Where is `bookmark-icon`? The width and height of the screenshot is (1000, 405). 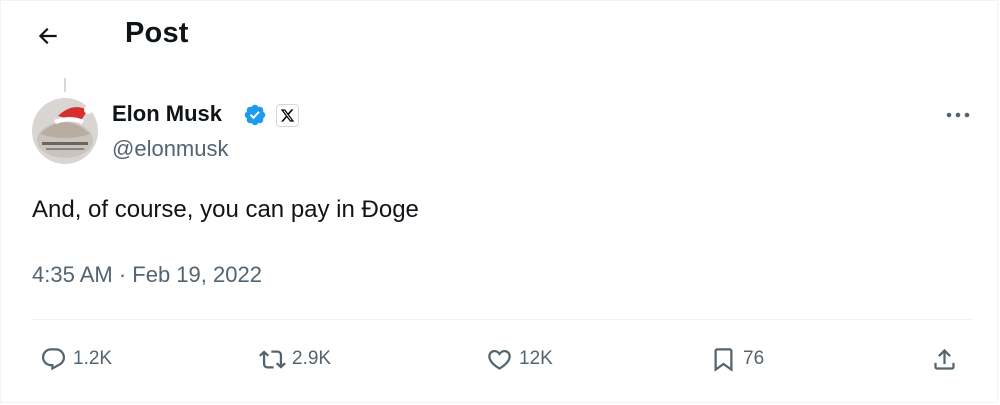 bookmark-icon is located at coordinates (723, 359).